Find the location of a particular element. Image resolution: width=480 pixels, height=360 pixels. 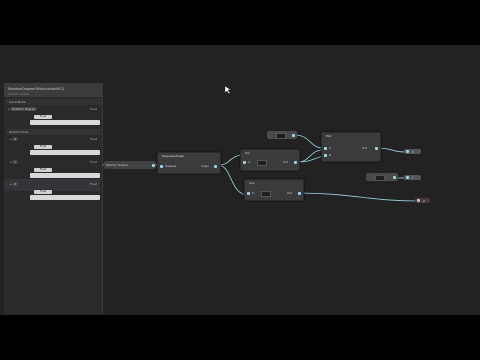

property-rotation-degree: ▸ Rotation Degree is located at coordinates (23, 109).